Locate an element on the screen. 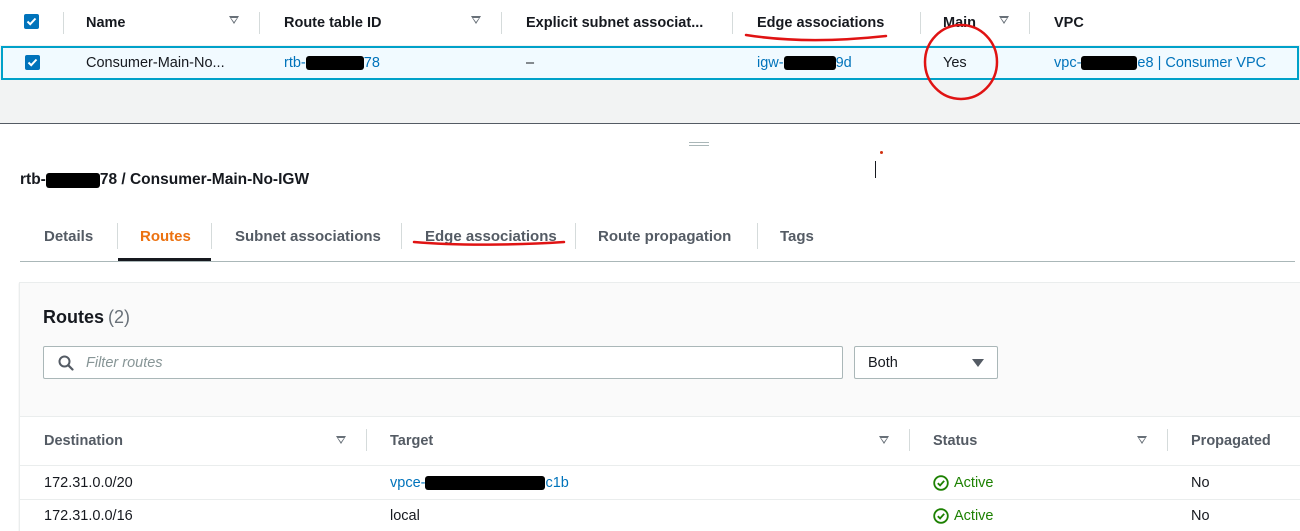 This screenshot has height=531, width=1300. target-link: vpce-c1b is located at coordinates (479, 482).